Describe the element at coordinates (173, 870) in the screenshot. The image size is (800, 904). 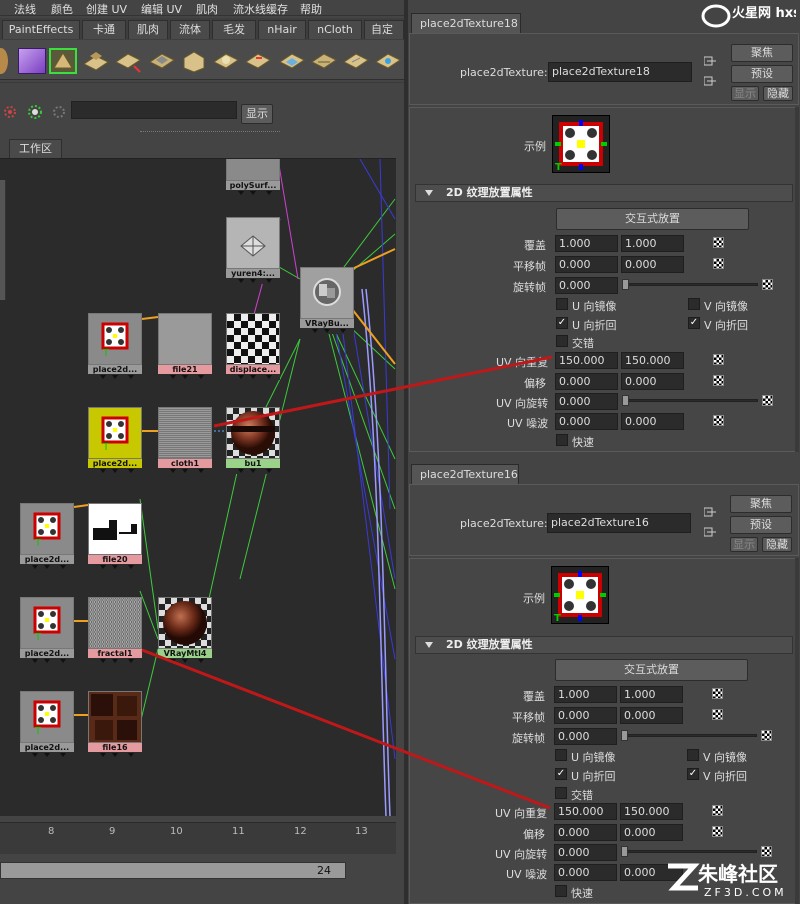
I see `range-slider: 24` at that location.